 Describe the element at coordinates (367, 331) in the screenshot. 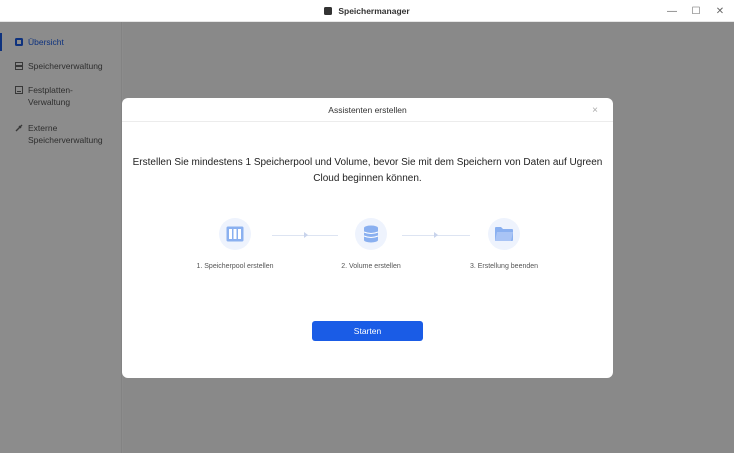

I see `start-button: Starten` at that location.